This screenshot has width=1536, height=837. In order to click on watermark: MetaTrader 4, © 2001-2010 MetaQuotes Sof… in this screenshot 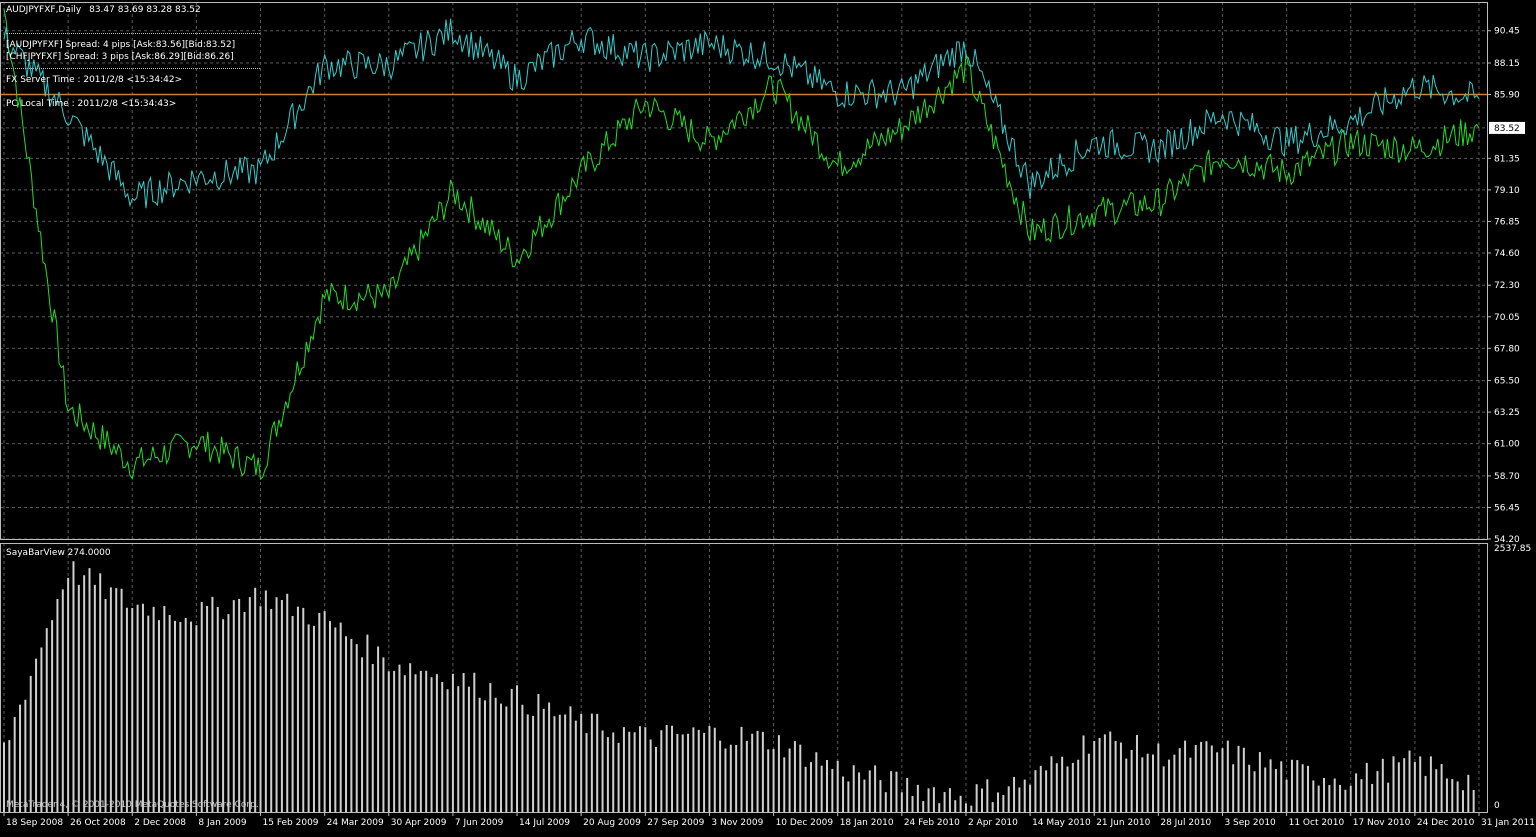, I will do `click(132, 805)`.